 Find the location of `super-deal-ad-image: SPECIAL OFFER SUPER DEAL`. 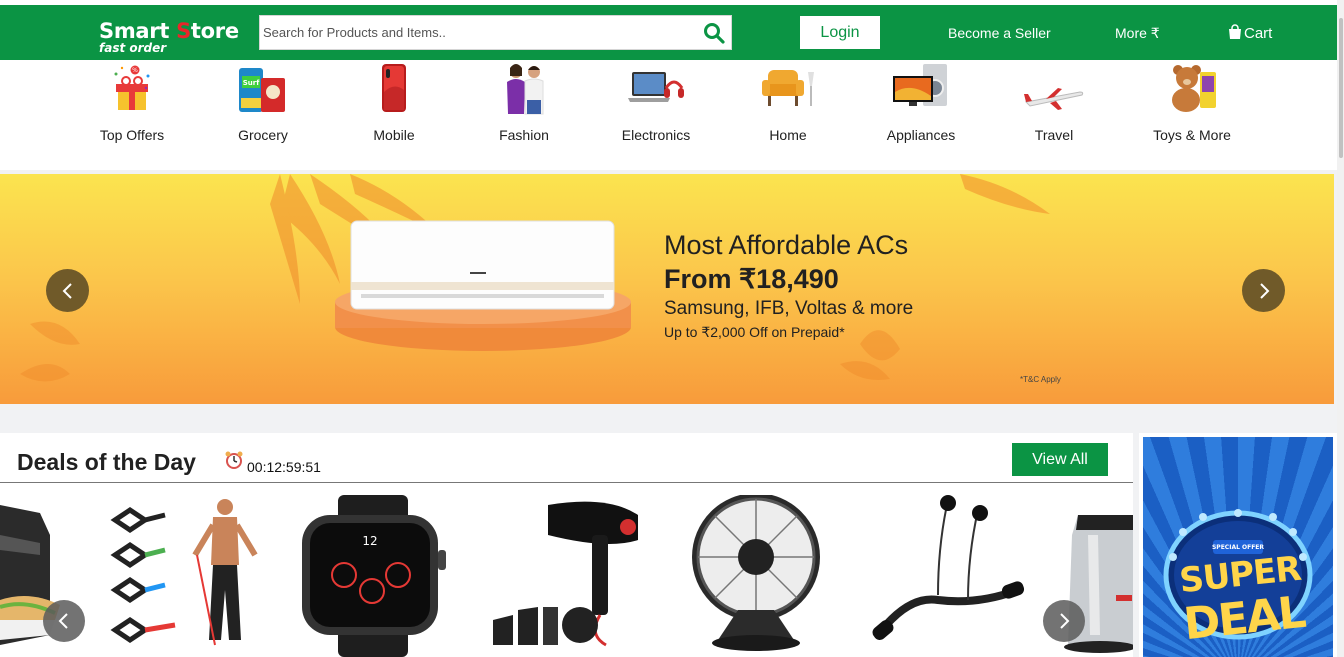

super-deal-ad-image: SPECIAL OFFER SUPER DEAL is located at coordinates (1238, 547).